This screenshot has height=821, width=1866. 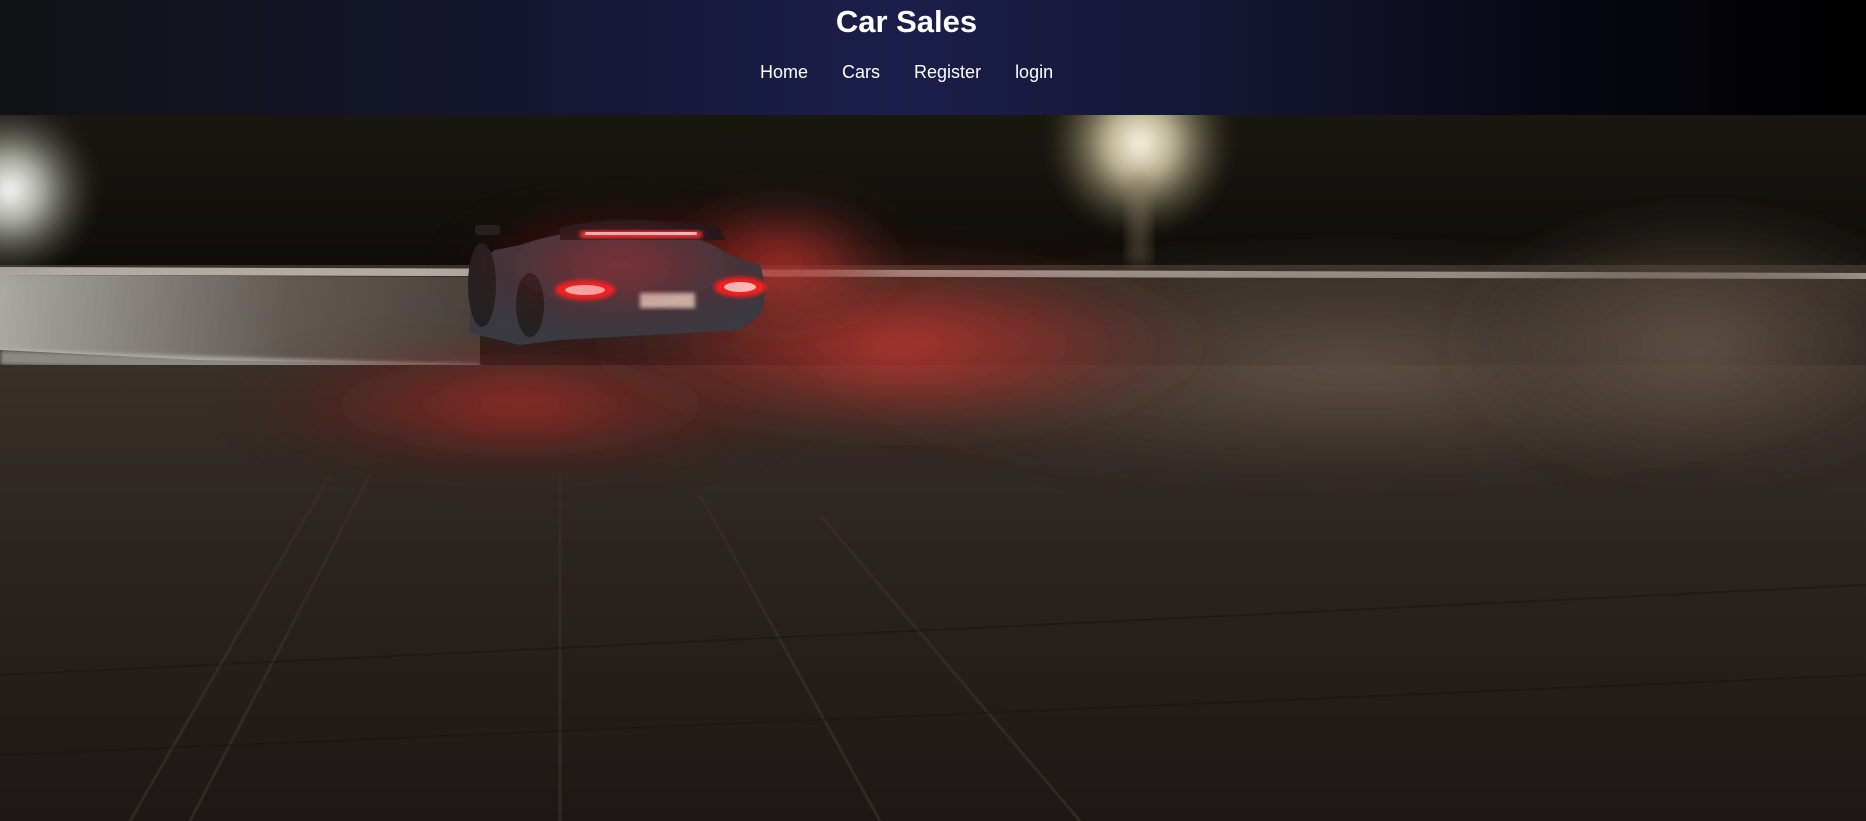 What do you see at coordinates (933, 57) in the screenshot?
I see `site-header: Car Sales Home Cars Register login` at bounding box center [933, 57].